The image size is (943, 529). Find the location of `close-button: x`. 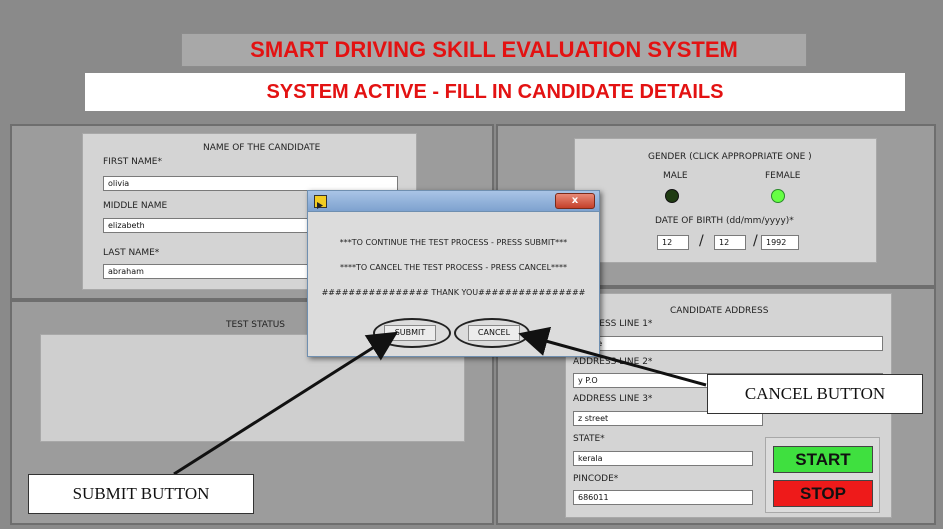

close-button: x is located at coordinates (575, 201).